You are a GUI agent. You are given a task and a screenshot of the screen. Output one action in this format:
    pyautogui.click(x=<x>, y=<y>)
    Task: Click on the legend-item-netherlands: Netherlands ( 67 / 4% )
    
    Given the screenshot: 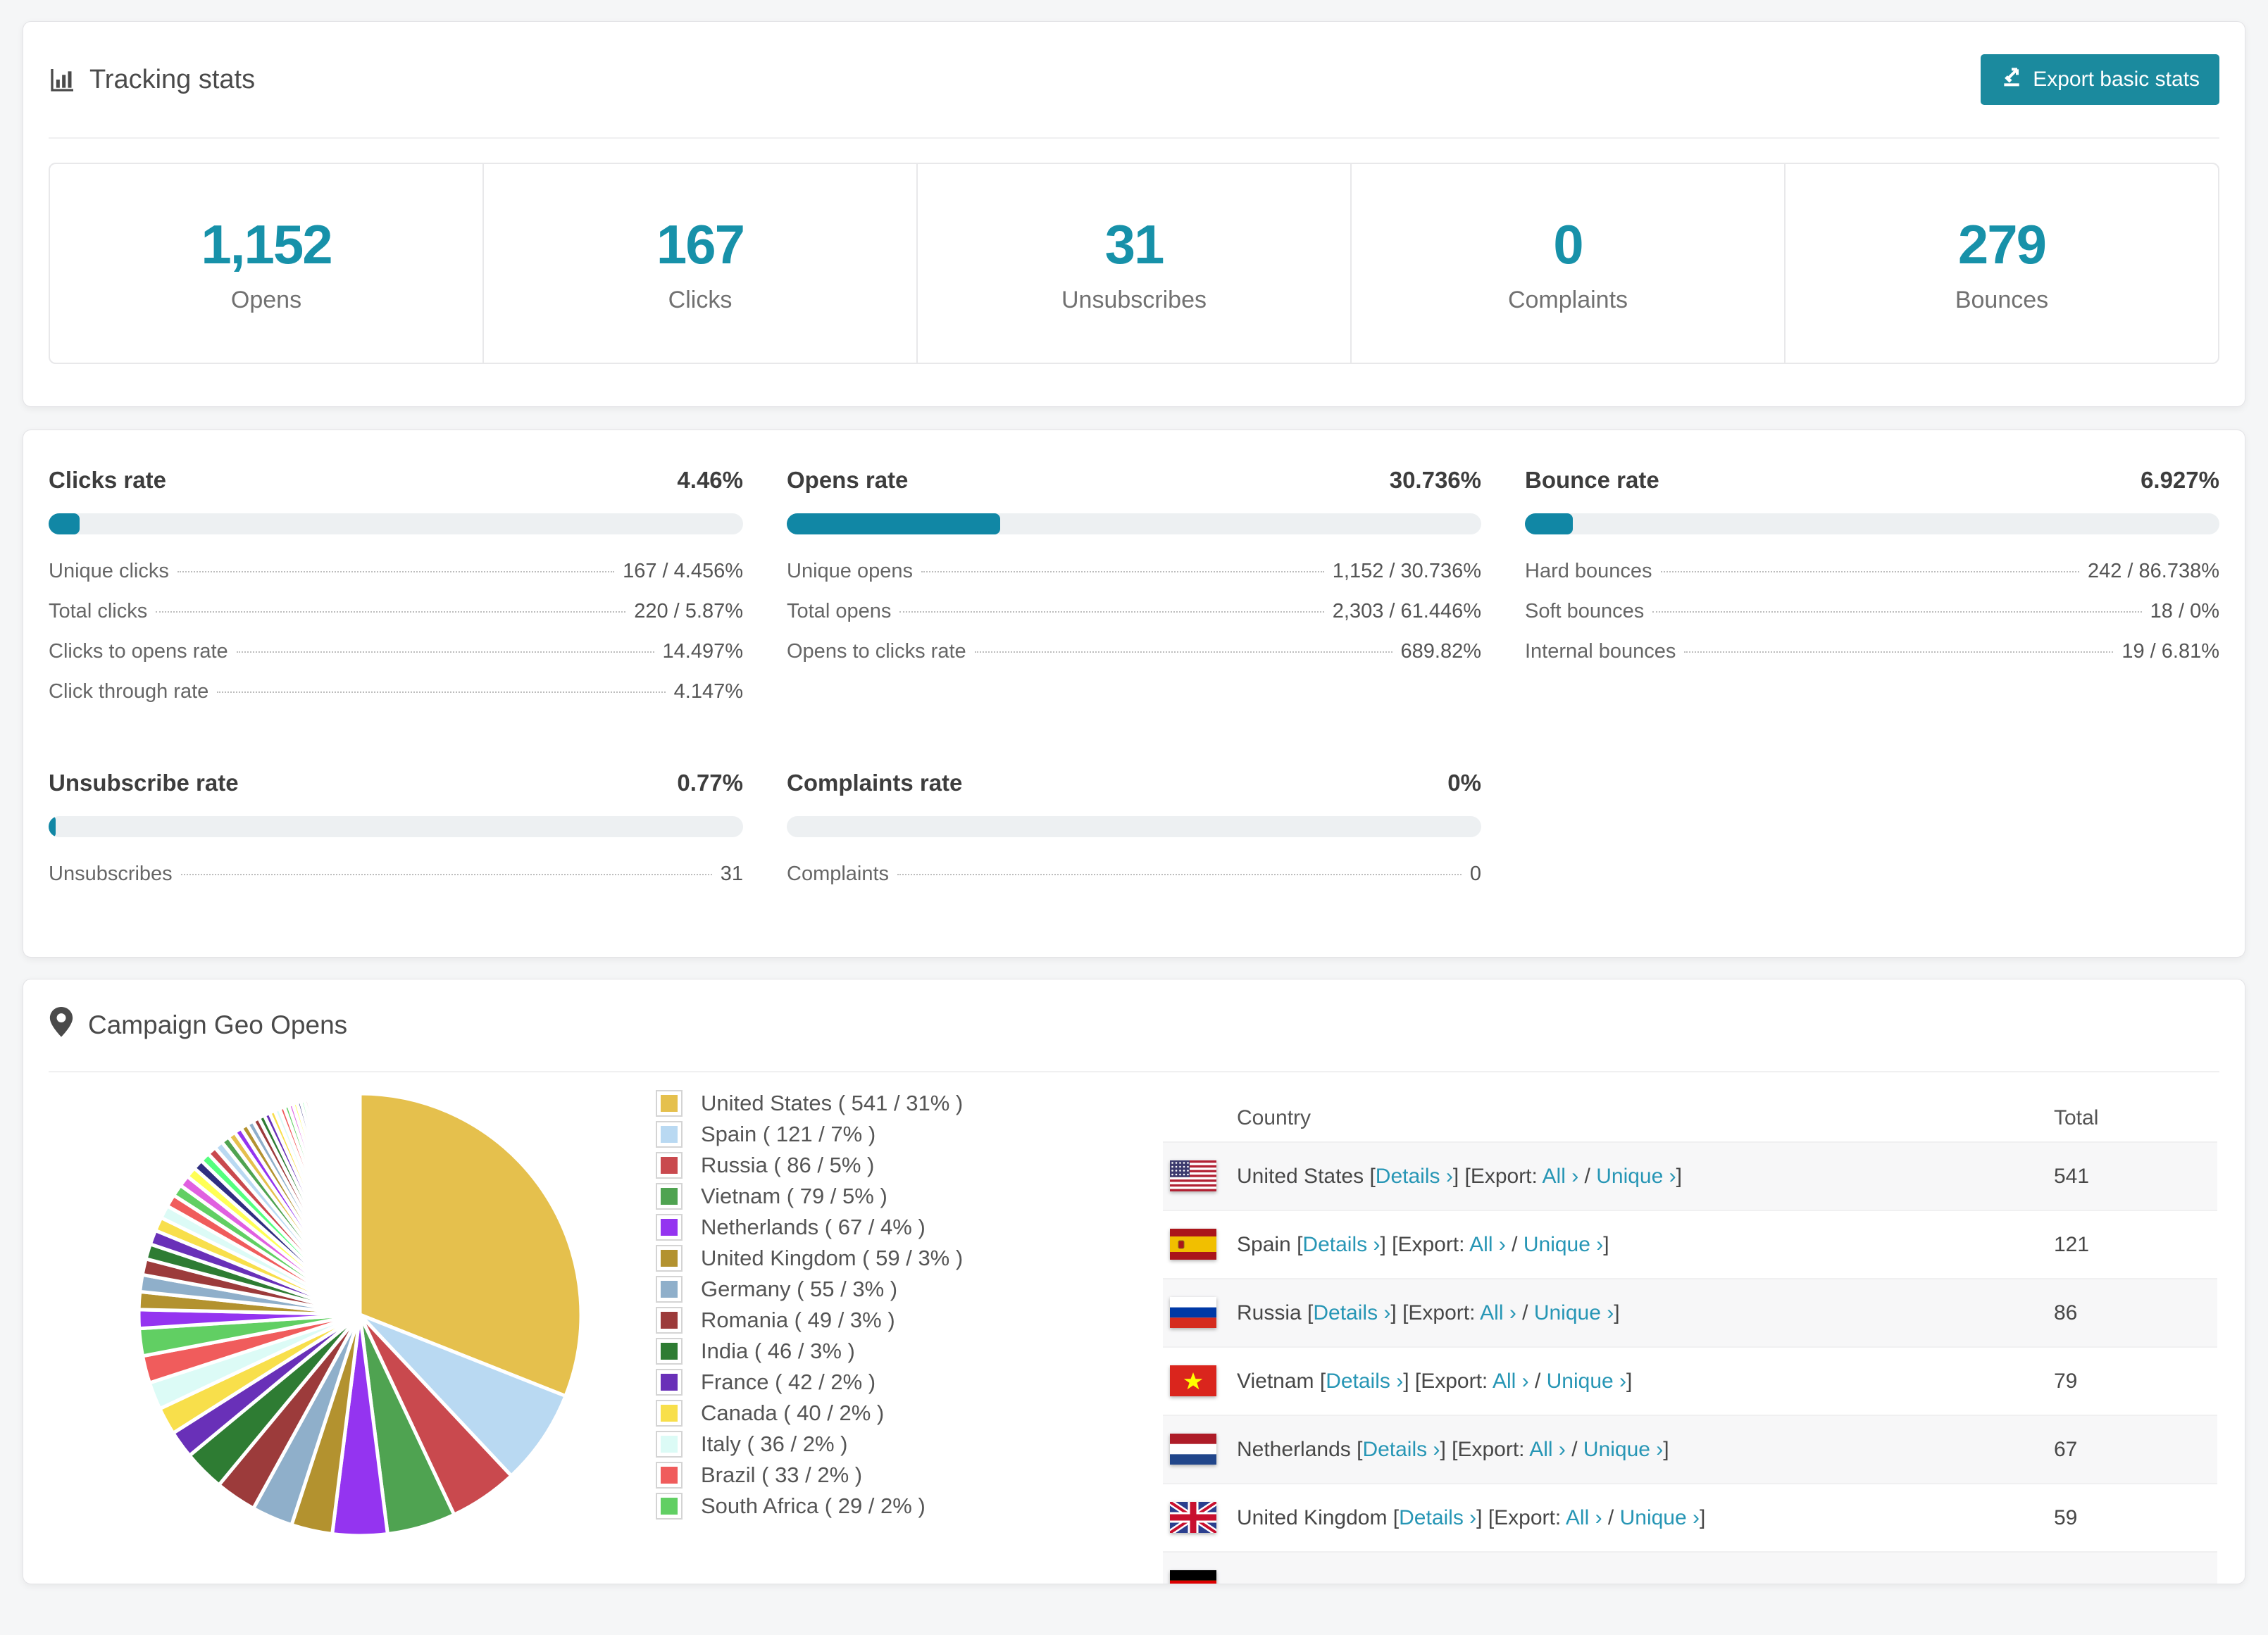 What is the action you would take?
    pyautogui.click(x=810, y=1227)
    